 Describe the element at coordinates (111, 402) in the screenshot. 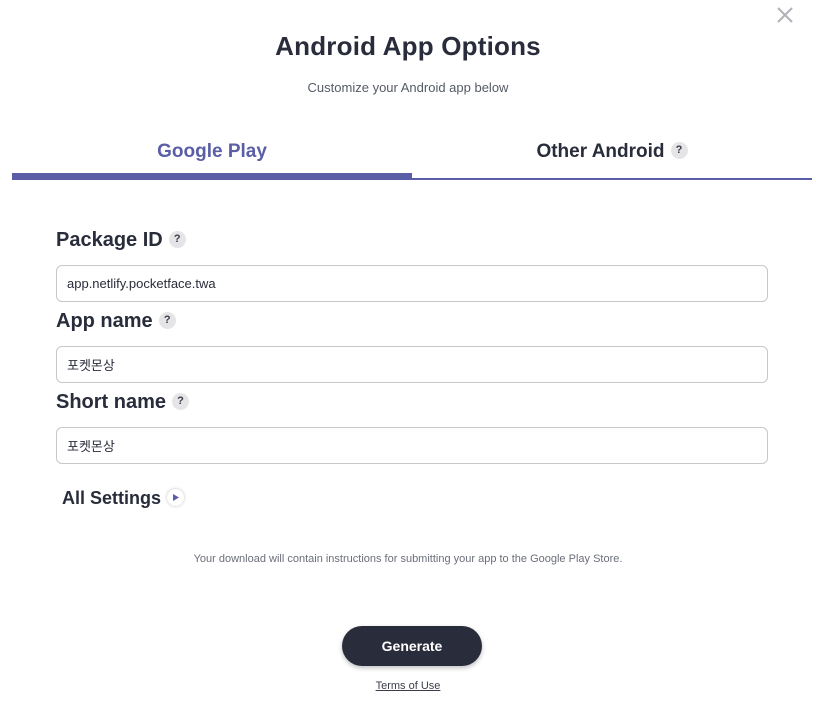

I see `short-name-label-text: Short name` at that location.